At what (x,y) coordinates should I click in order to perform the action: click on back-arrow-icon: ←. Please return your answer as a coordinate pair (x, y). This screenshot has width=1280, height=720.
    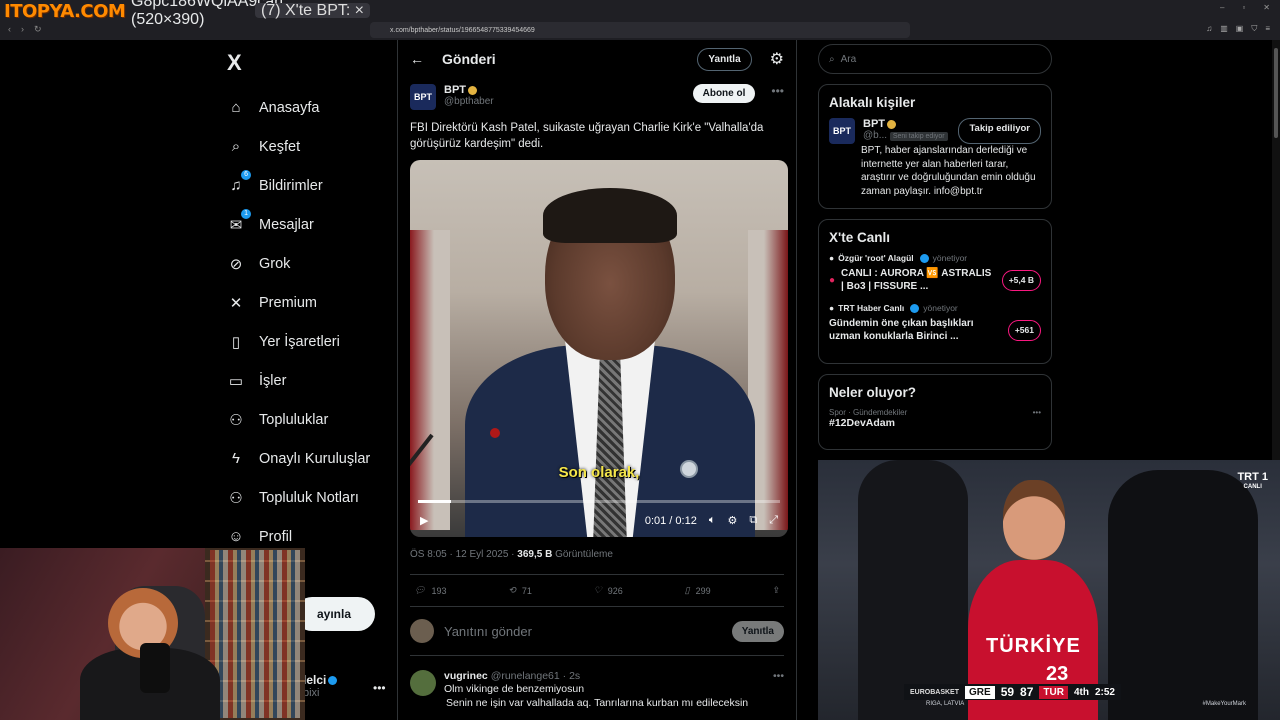
    Looking at the image, I should click on (417, 59).